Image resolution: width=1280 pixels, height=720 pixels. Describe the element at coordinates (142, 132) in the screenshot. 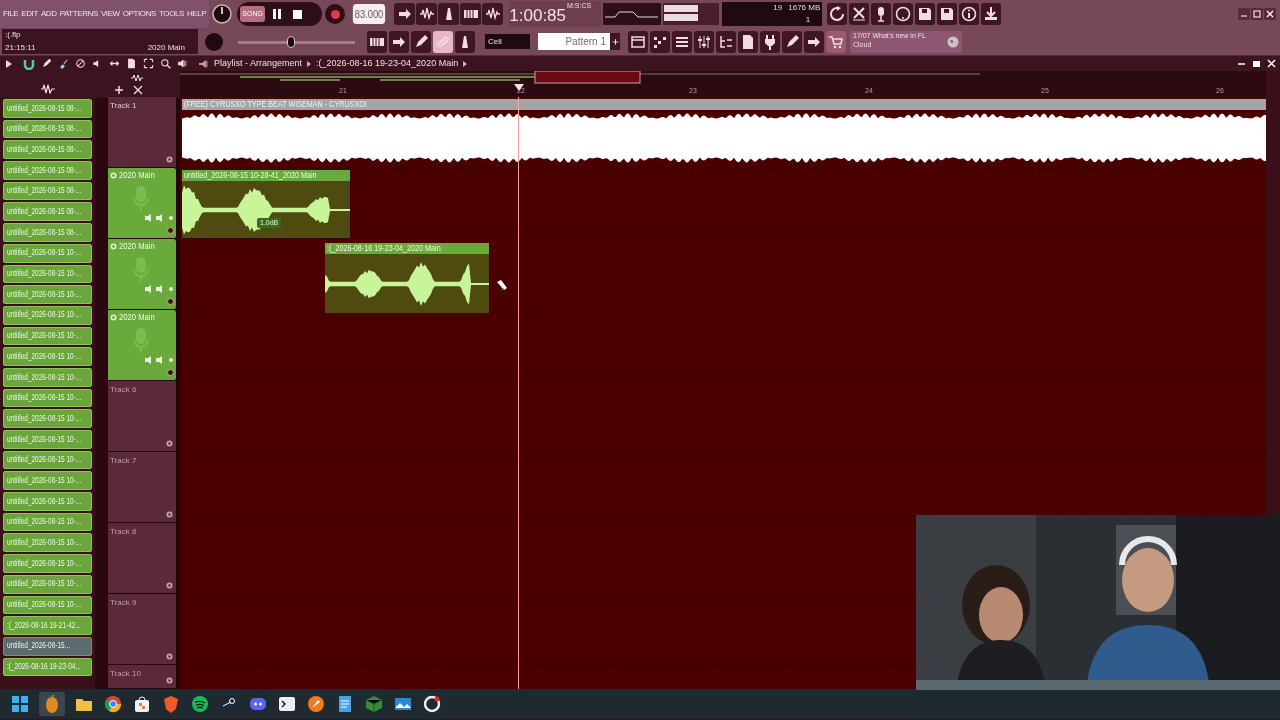

I see `track-header: Track 1` at that location.